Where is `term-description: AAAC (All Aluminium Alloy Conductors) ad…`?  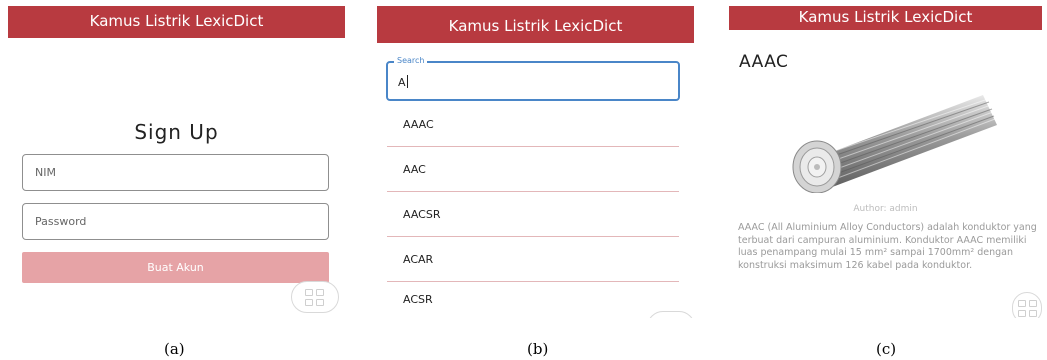
term-description: AAAC (All Aluminium Alloy Conductors) ad… is located at coordinates (887, 246).